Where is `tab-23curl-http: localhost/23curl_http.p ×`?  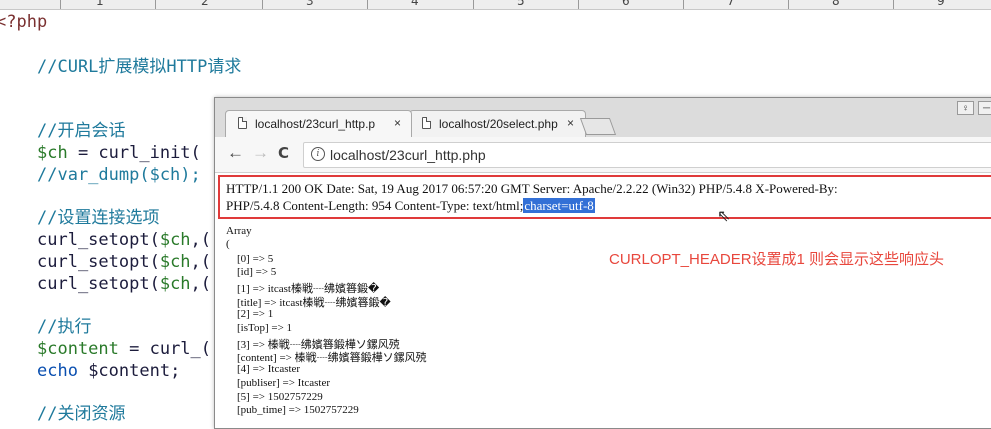 tab-23curl-http: localhost/23curl_http.p × is located at coordinates (318, 123).